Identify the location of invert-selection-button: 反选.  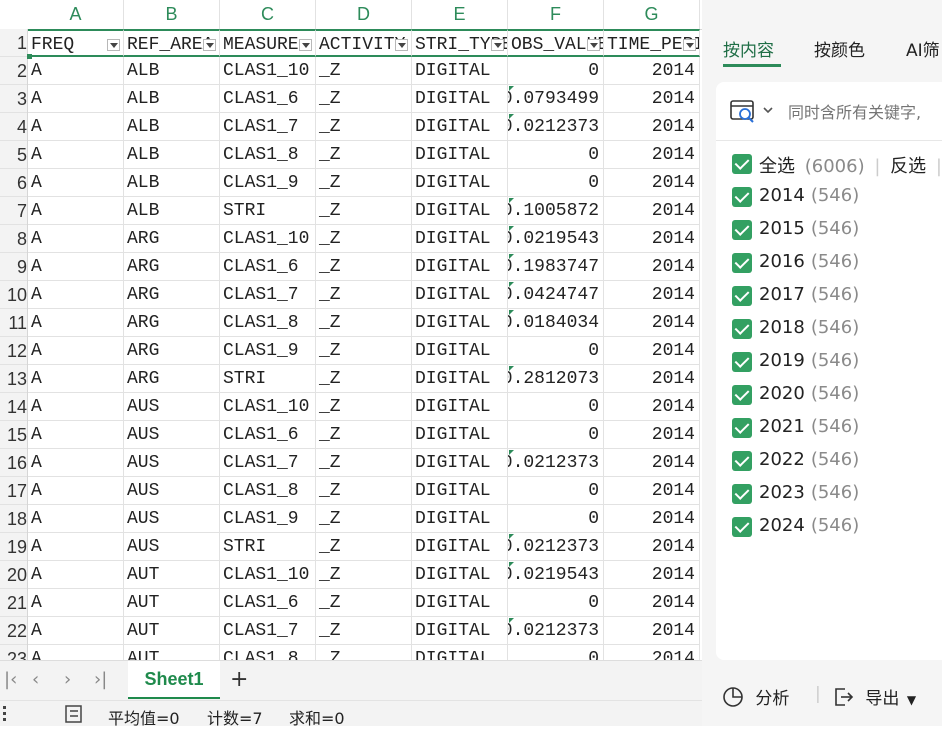
(908, 166).